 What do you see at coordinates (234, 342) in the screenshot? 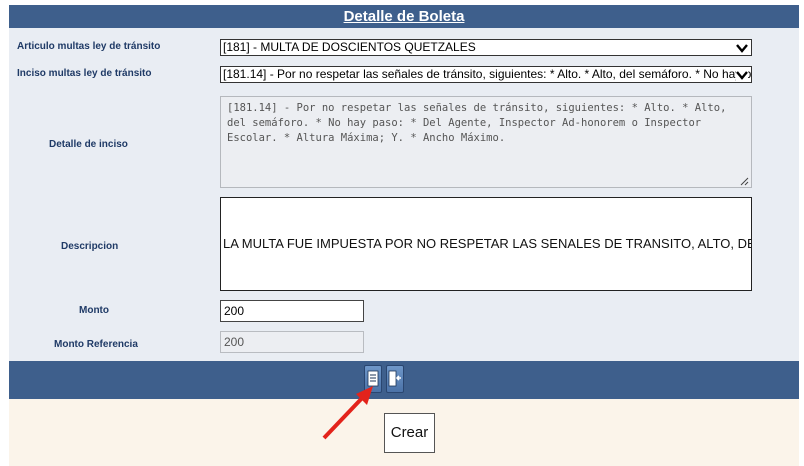
I see `monto-referencia-value: 200` at bounding box center [234, 342].